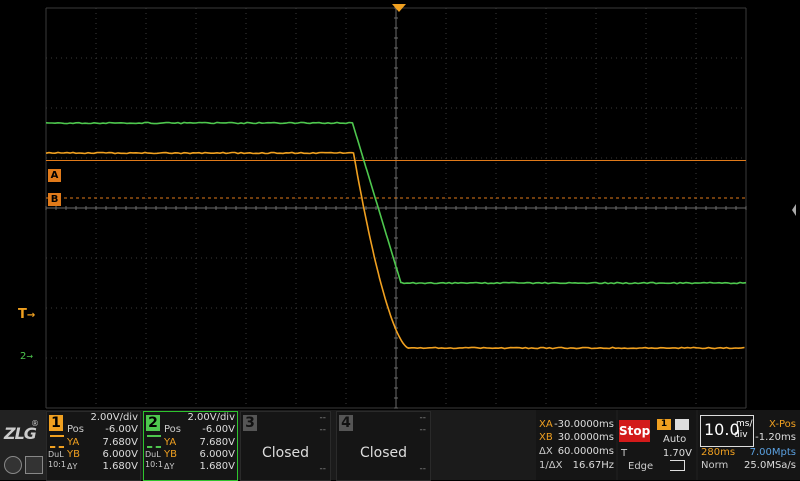 The width and height of the screenshot is (800, 481). Describe the element at coordinates (250, 423) in the screenshot. I see `ch3-number: 3` at that location.